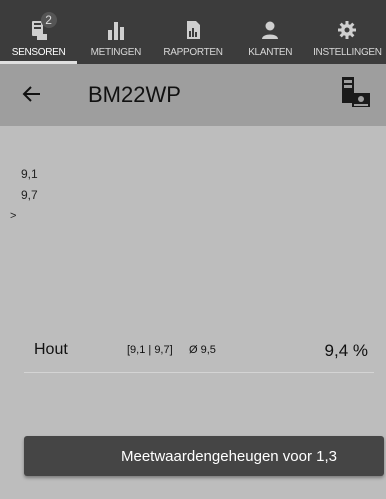  I want to click on memory-button-label: Meetwaardengeheugen voor 1,3, so click(229, 456).